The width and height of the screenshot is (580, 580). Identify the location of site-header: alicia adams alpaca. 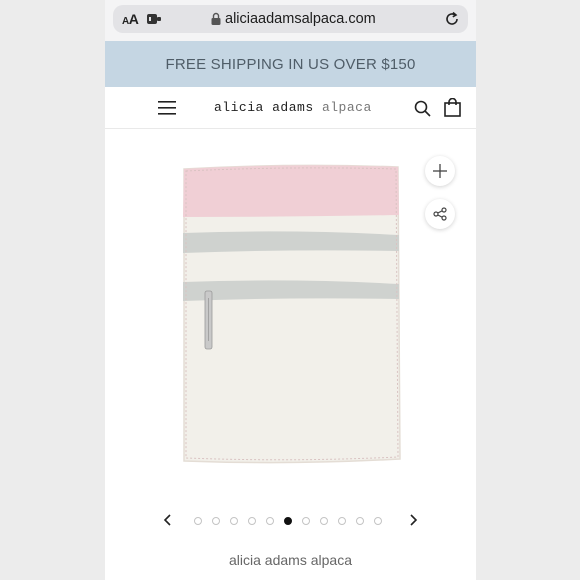
(290, 108).